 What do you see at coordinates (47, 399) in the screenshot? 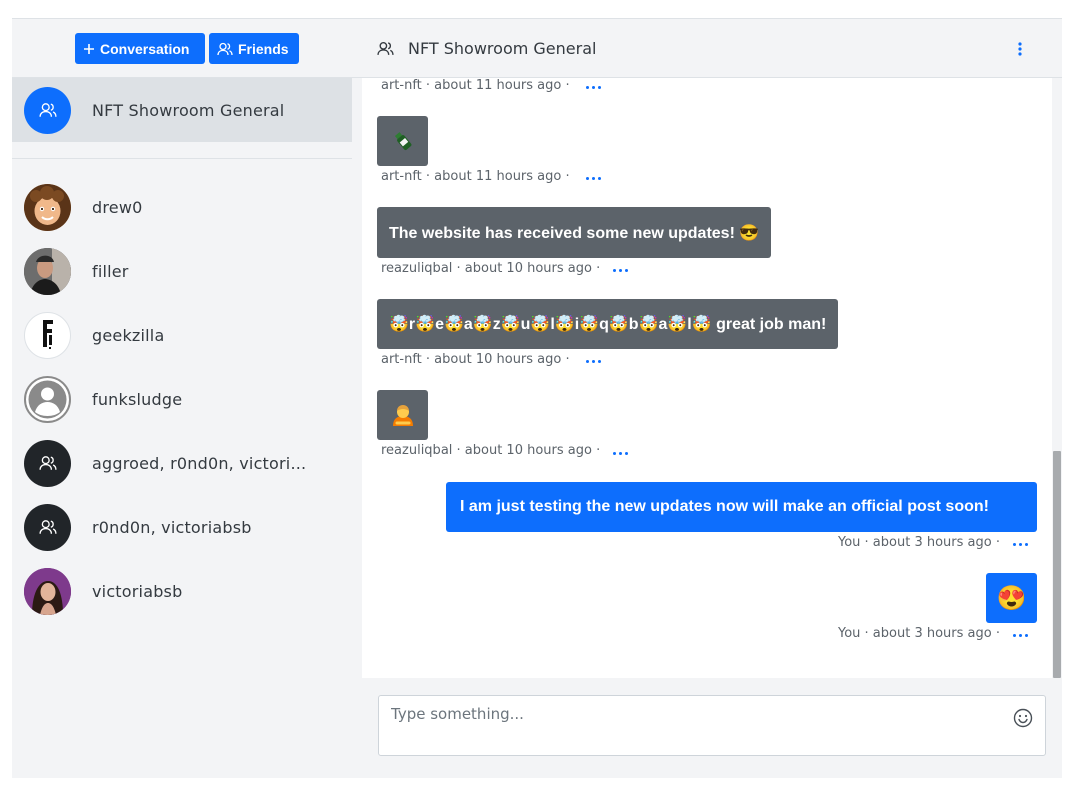
I see `default-user-icon` at bounding box center [47, 399].